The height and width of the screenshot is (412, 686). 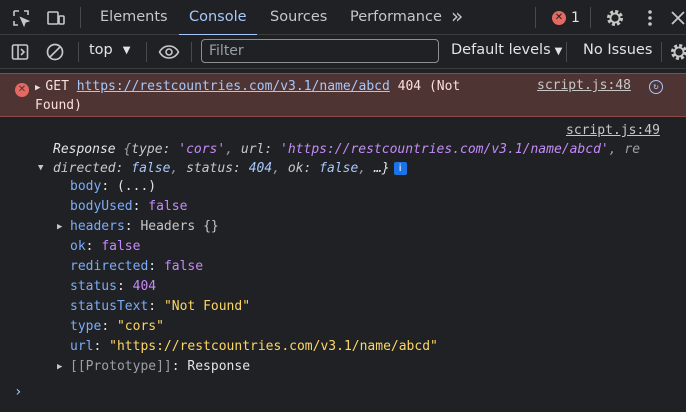 I want to click on property-key: ok, so click(x=78, y=246).